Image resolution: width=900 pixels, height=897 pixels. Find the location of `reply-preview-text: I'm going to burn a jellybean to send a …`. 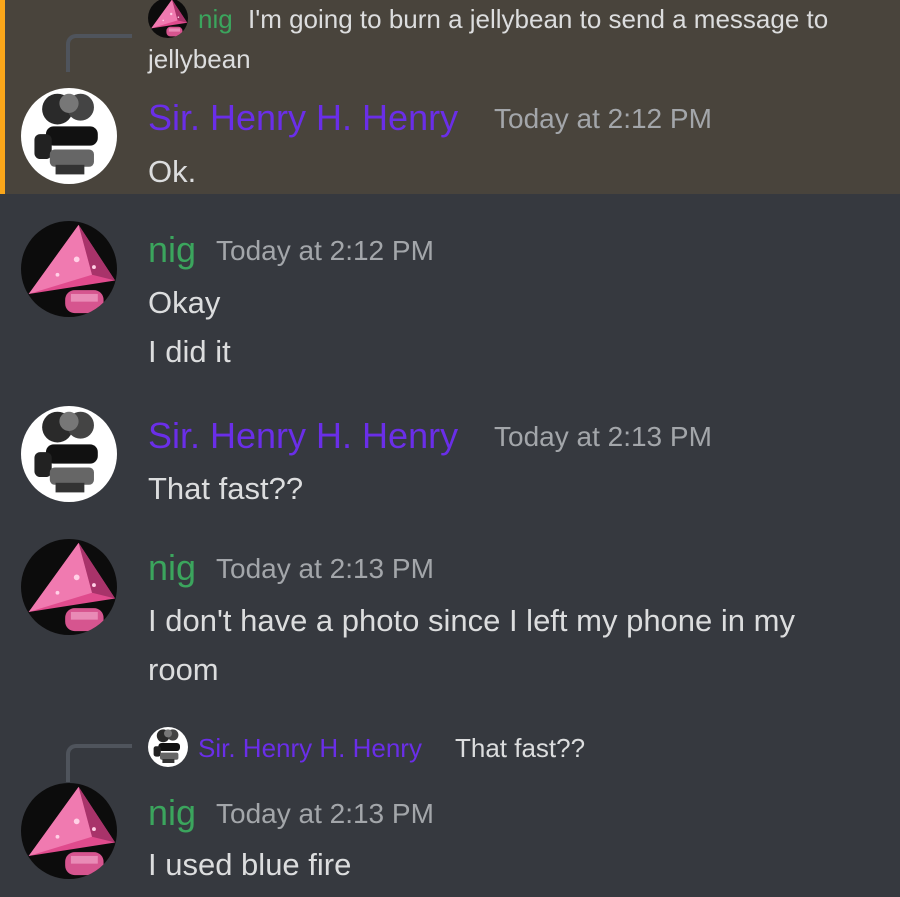

reply-preview-text: I'm going to burn a jellybean to send a … is located at coordinates (538, 19).